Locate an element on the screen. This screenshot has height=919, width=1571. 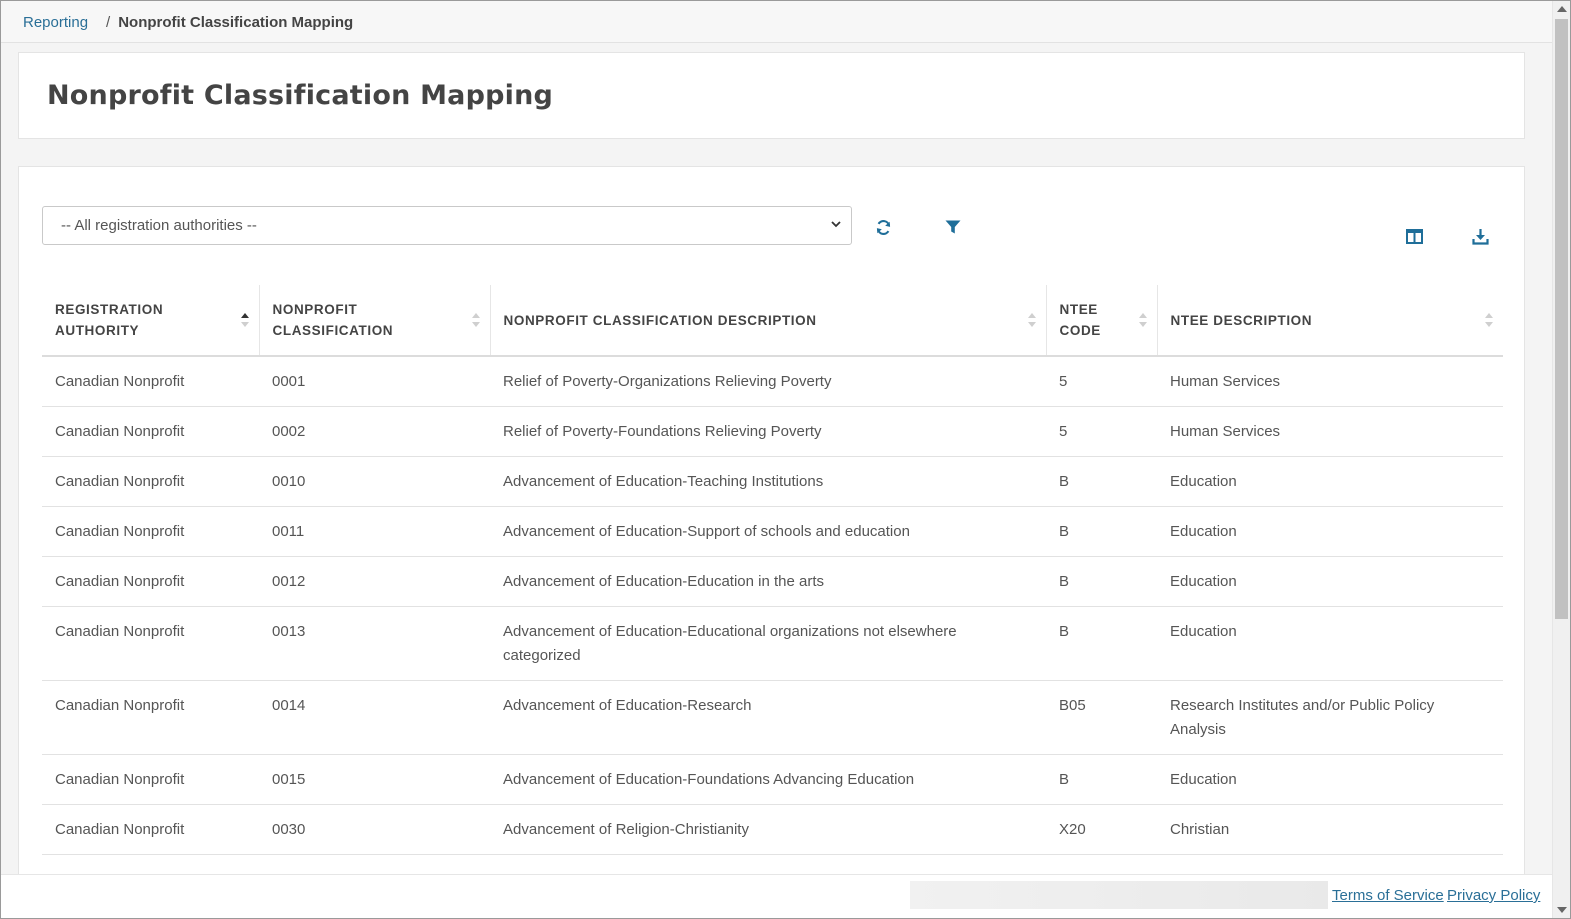
scroll-down-arrow-icon is located at coordinates (1562, 910).